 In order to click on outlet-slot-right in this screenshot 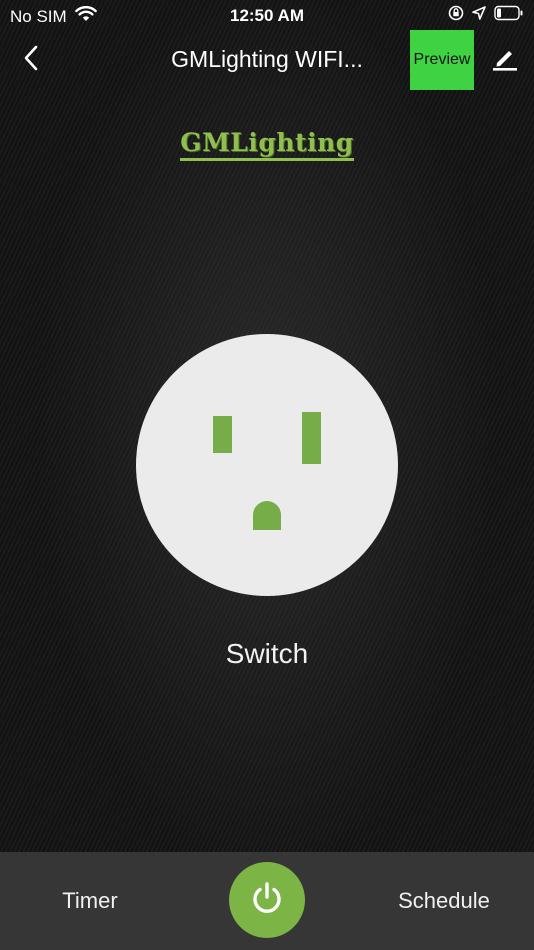, I will do `click(311, 438)`.